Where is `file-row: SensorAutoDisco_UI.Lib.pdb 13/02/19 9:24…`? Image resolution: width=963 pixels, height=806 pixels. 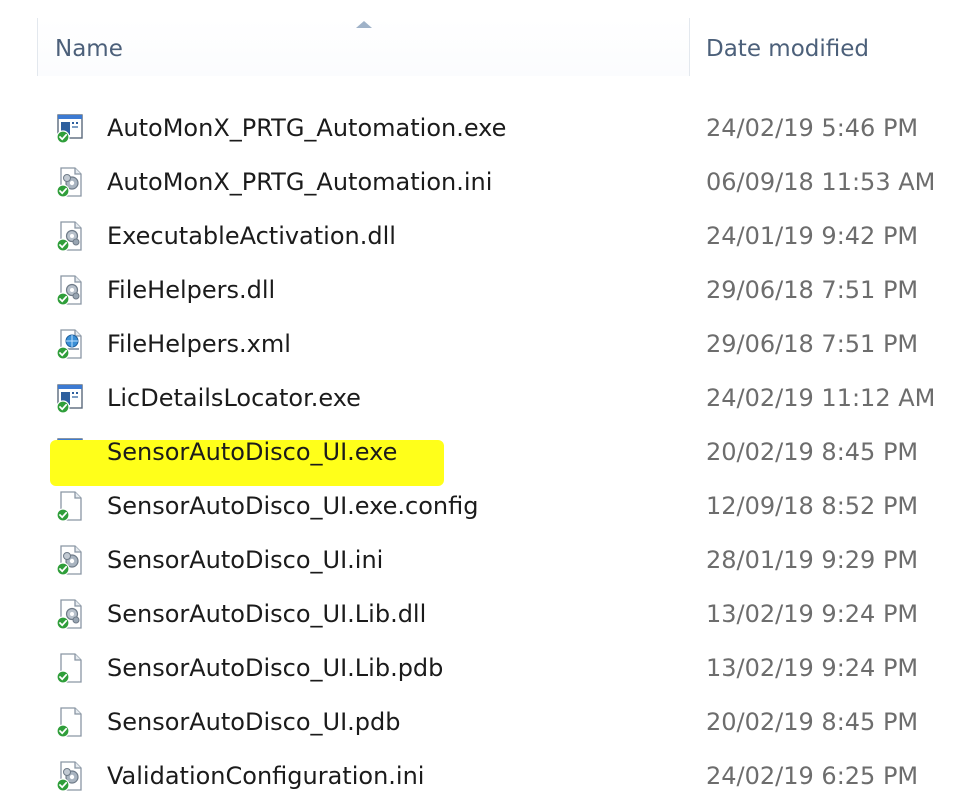 file-row: SensorAutoDisco_UI.Lib.pdb 13/02/19 9:24… is located at coordinates (481, 668).